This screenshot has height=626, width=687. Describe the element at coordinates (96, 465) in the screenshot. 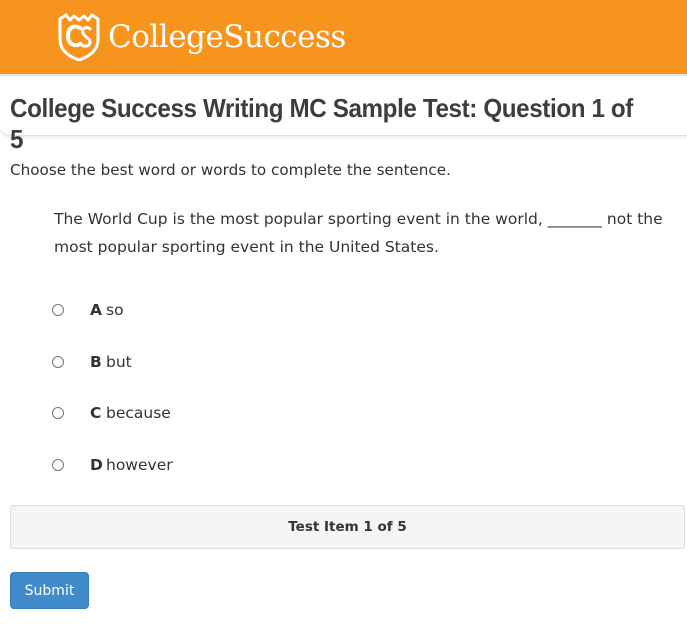

I see `option-letter: D` at that location.